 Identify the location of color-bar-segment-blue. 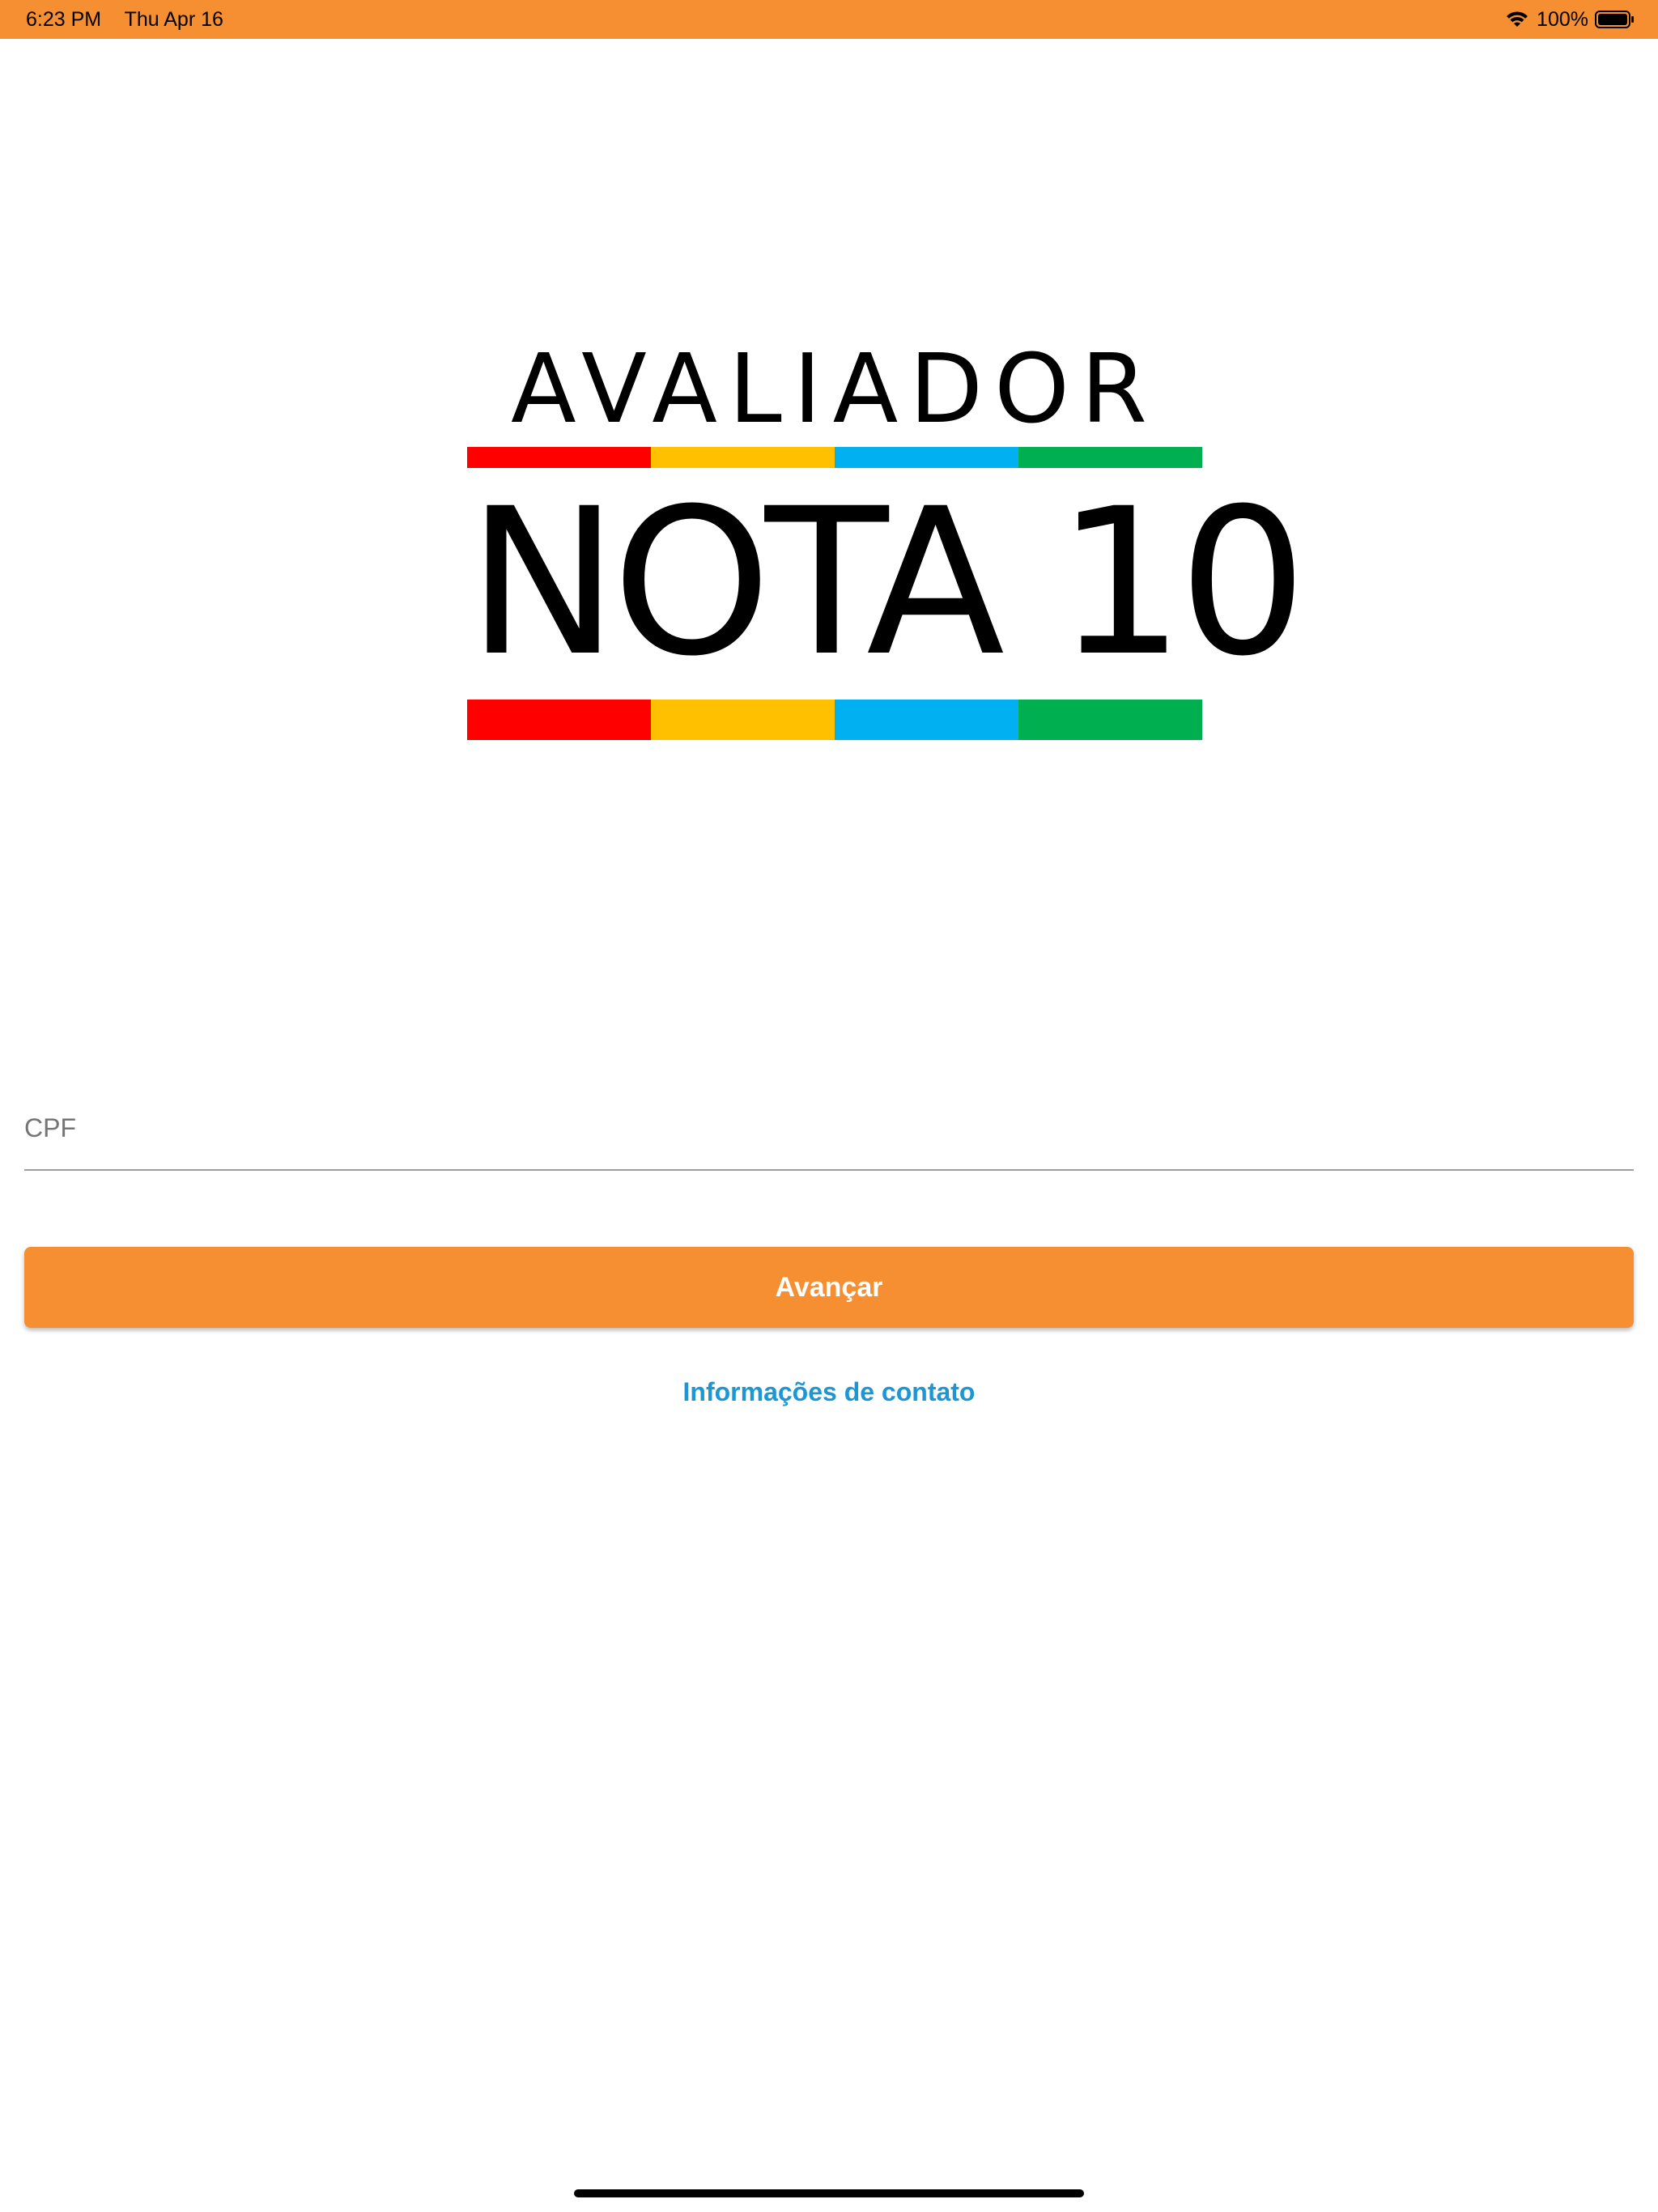
(926, 720).